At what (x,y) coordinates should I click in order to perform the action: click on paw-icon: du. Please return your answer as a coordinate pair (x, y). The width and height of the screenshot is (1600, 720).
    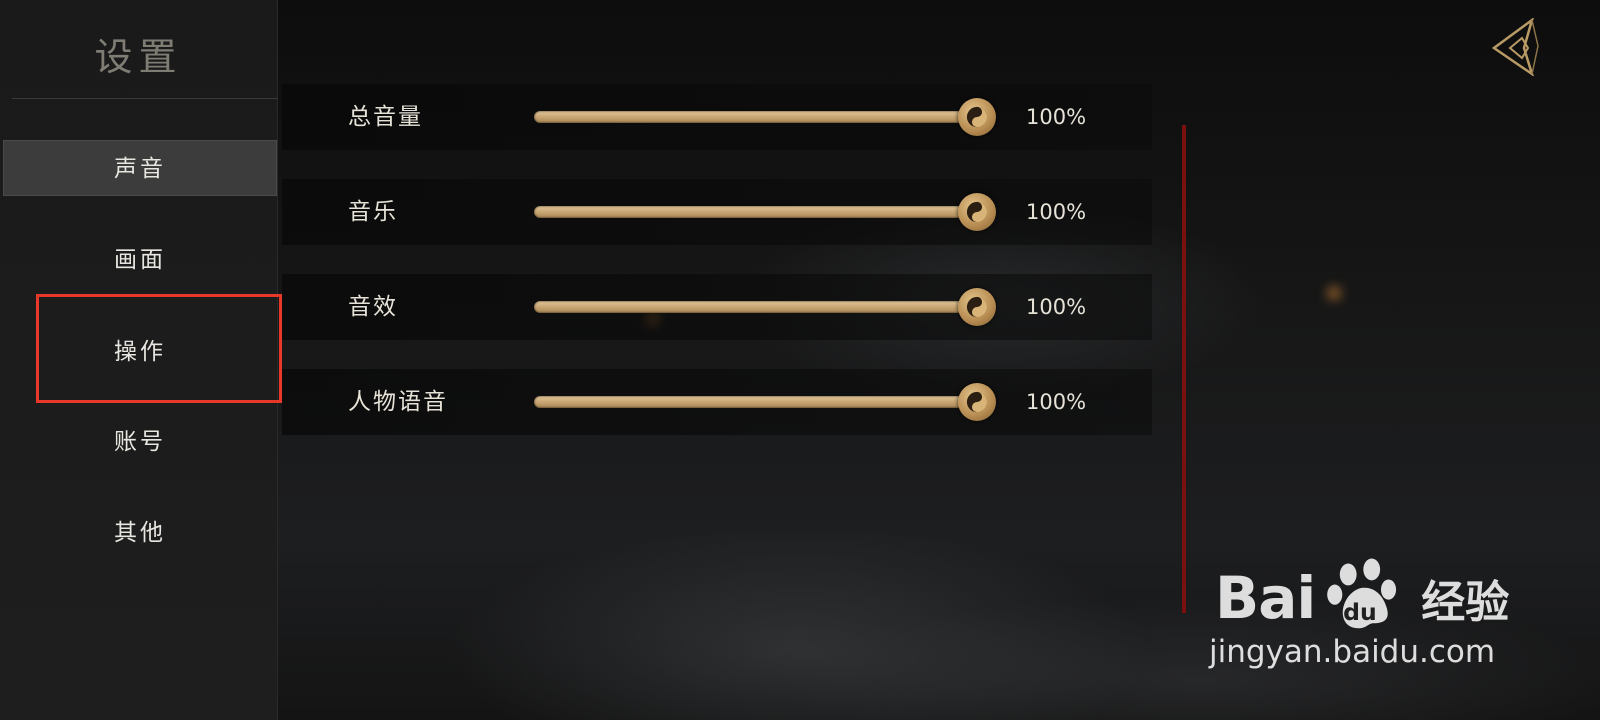
    Looking at the image, I should click on (1362, 593).